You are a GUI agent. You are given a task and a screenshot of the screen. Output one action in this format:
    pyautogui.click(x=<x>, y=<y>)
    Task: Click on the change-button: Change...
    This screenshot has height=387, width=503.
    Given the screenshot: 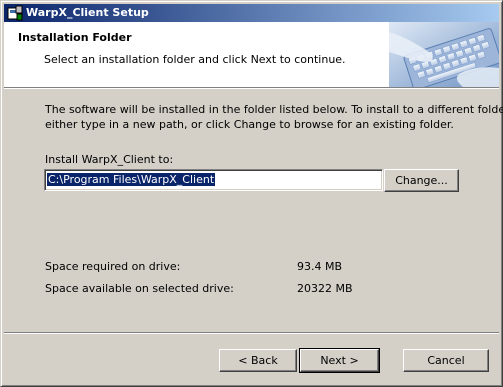 What is the action you would take?
    pyautogui.click(x=421, y=180)
    